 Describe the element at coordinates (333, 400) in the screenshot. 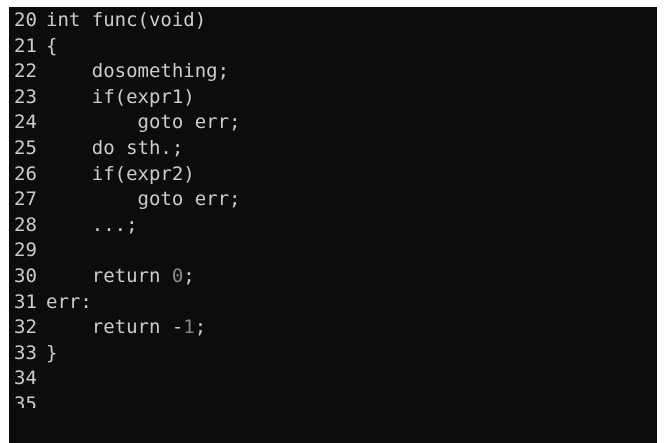

I see `code-line-partial: 35` at that location.